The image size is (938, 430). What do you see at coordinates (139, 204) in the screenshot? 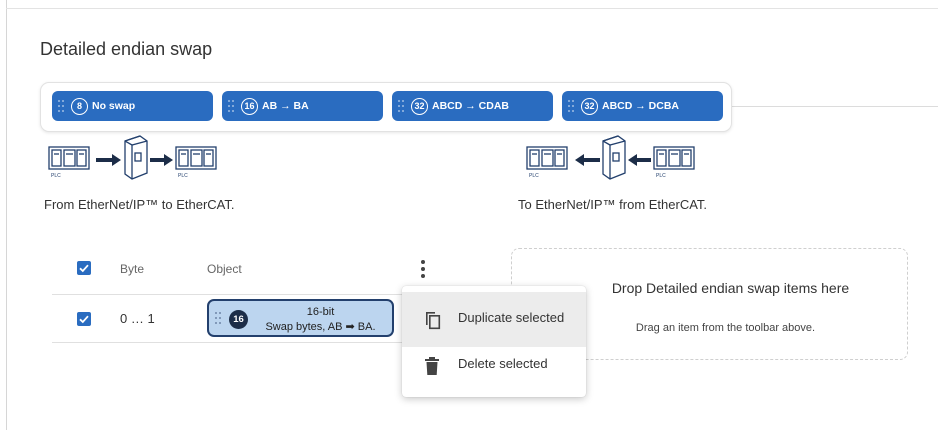
I see `direction-label-left: From EtherNet/IP™ to EtherCAT.` at bounding box center [139, 204].